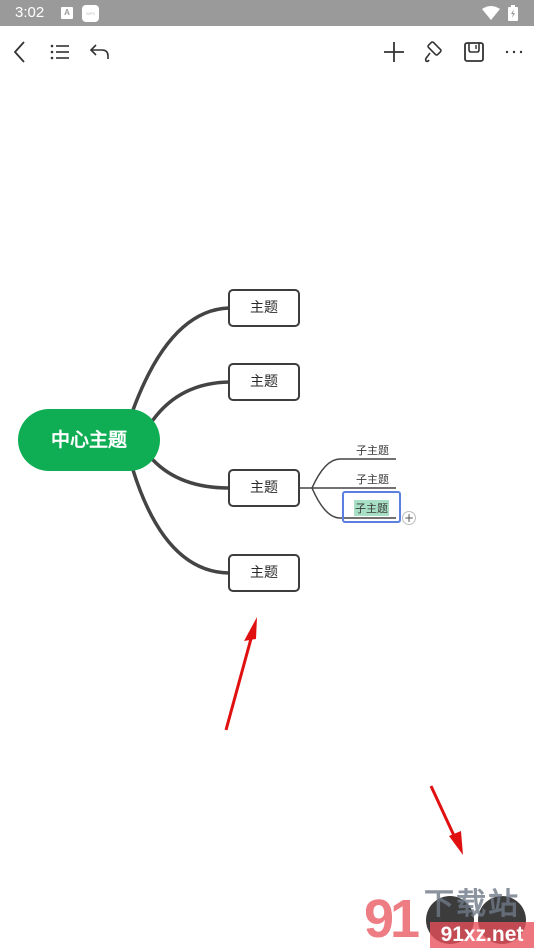  I want to click on subtopic-node-2: 子主题, so click(372, 479).